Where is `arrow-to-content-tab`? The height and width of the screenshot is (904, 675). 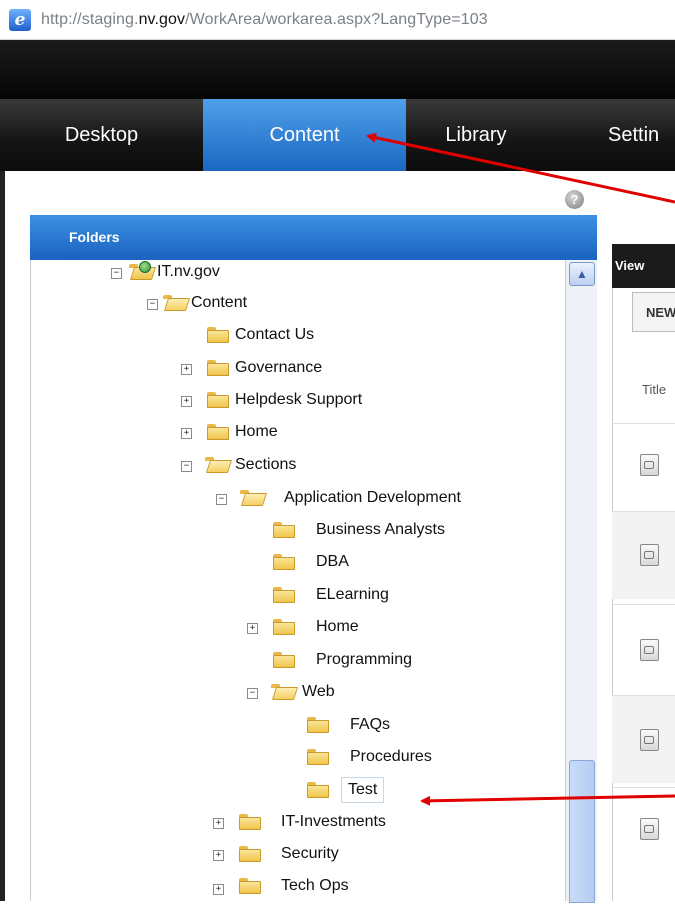
arrow-to-content-tab is located at coordinates (520, 168).